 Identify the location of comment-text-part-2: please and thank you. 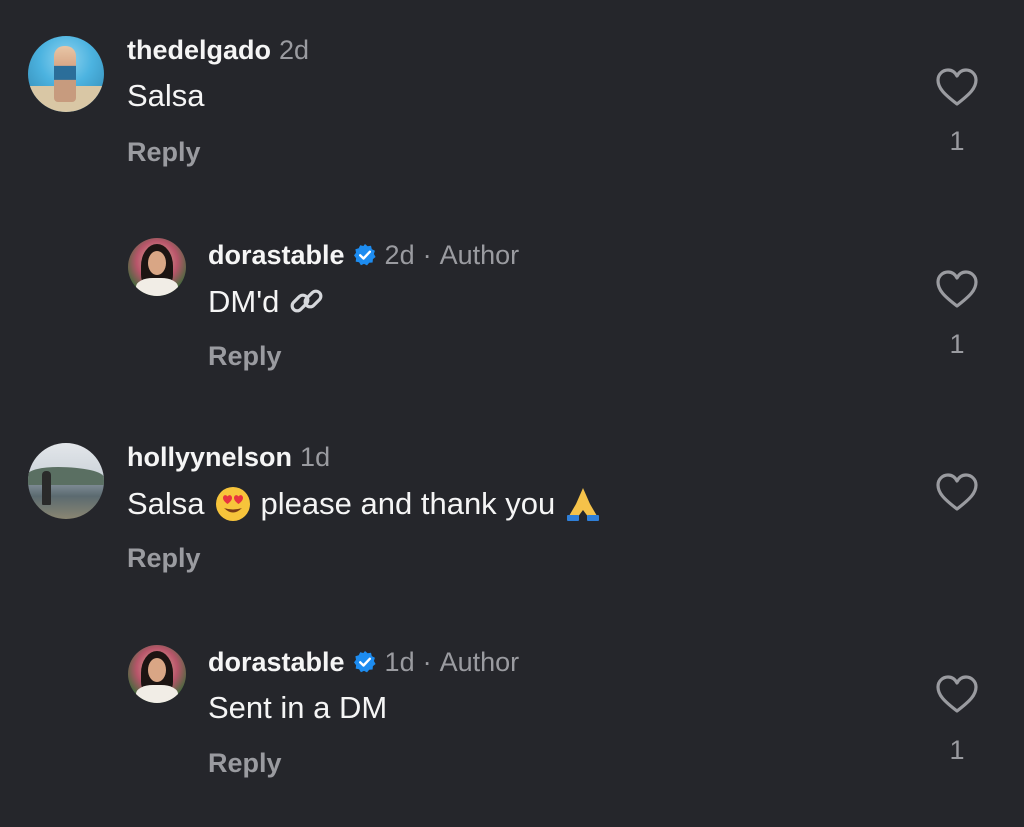
(408, 503).